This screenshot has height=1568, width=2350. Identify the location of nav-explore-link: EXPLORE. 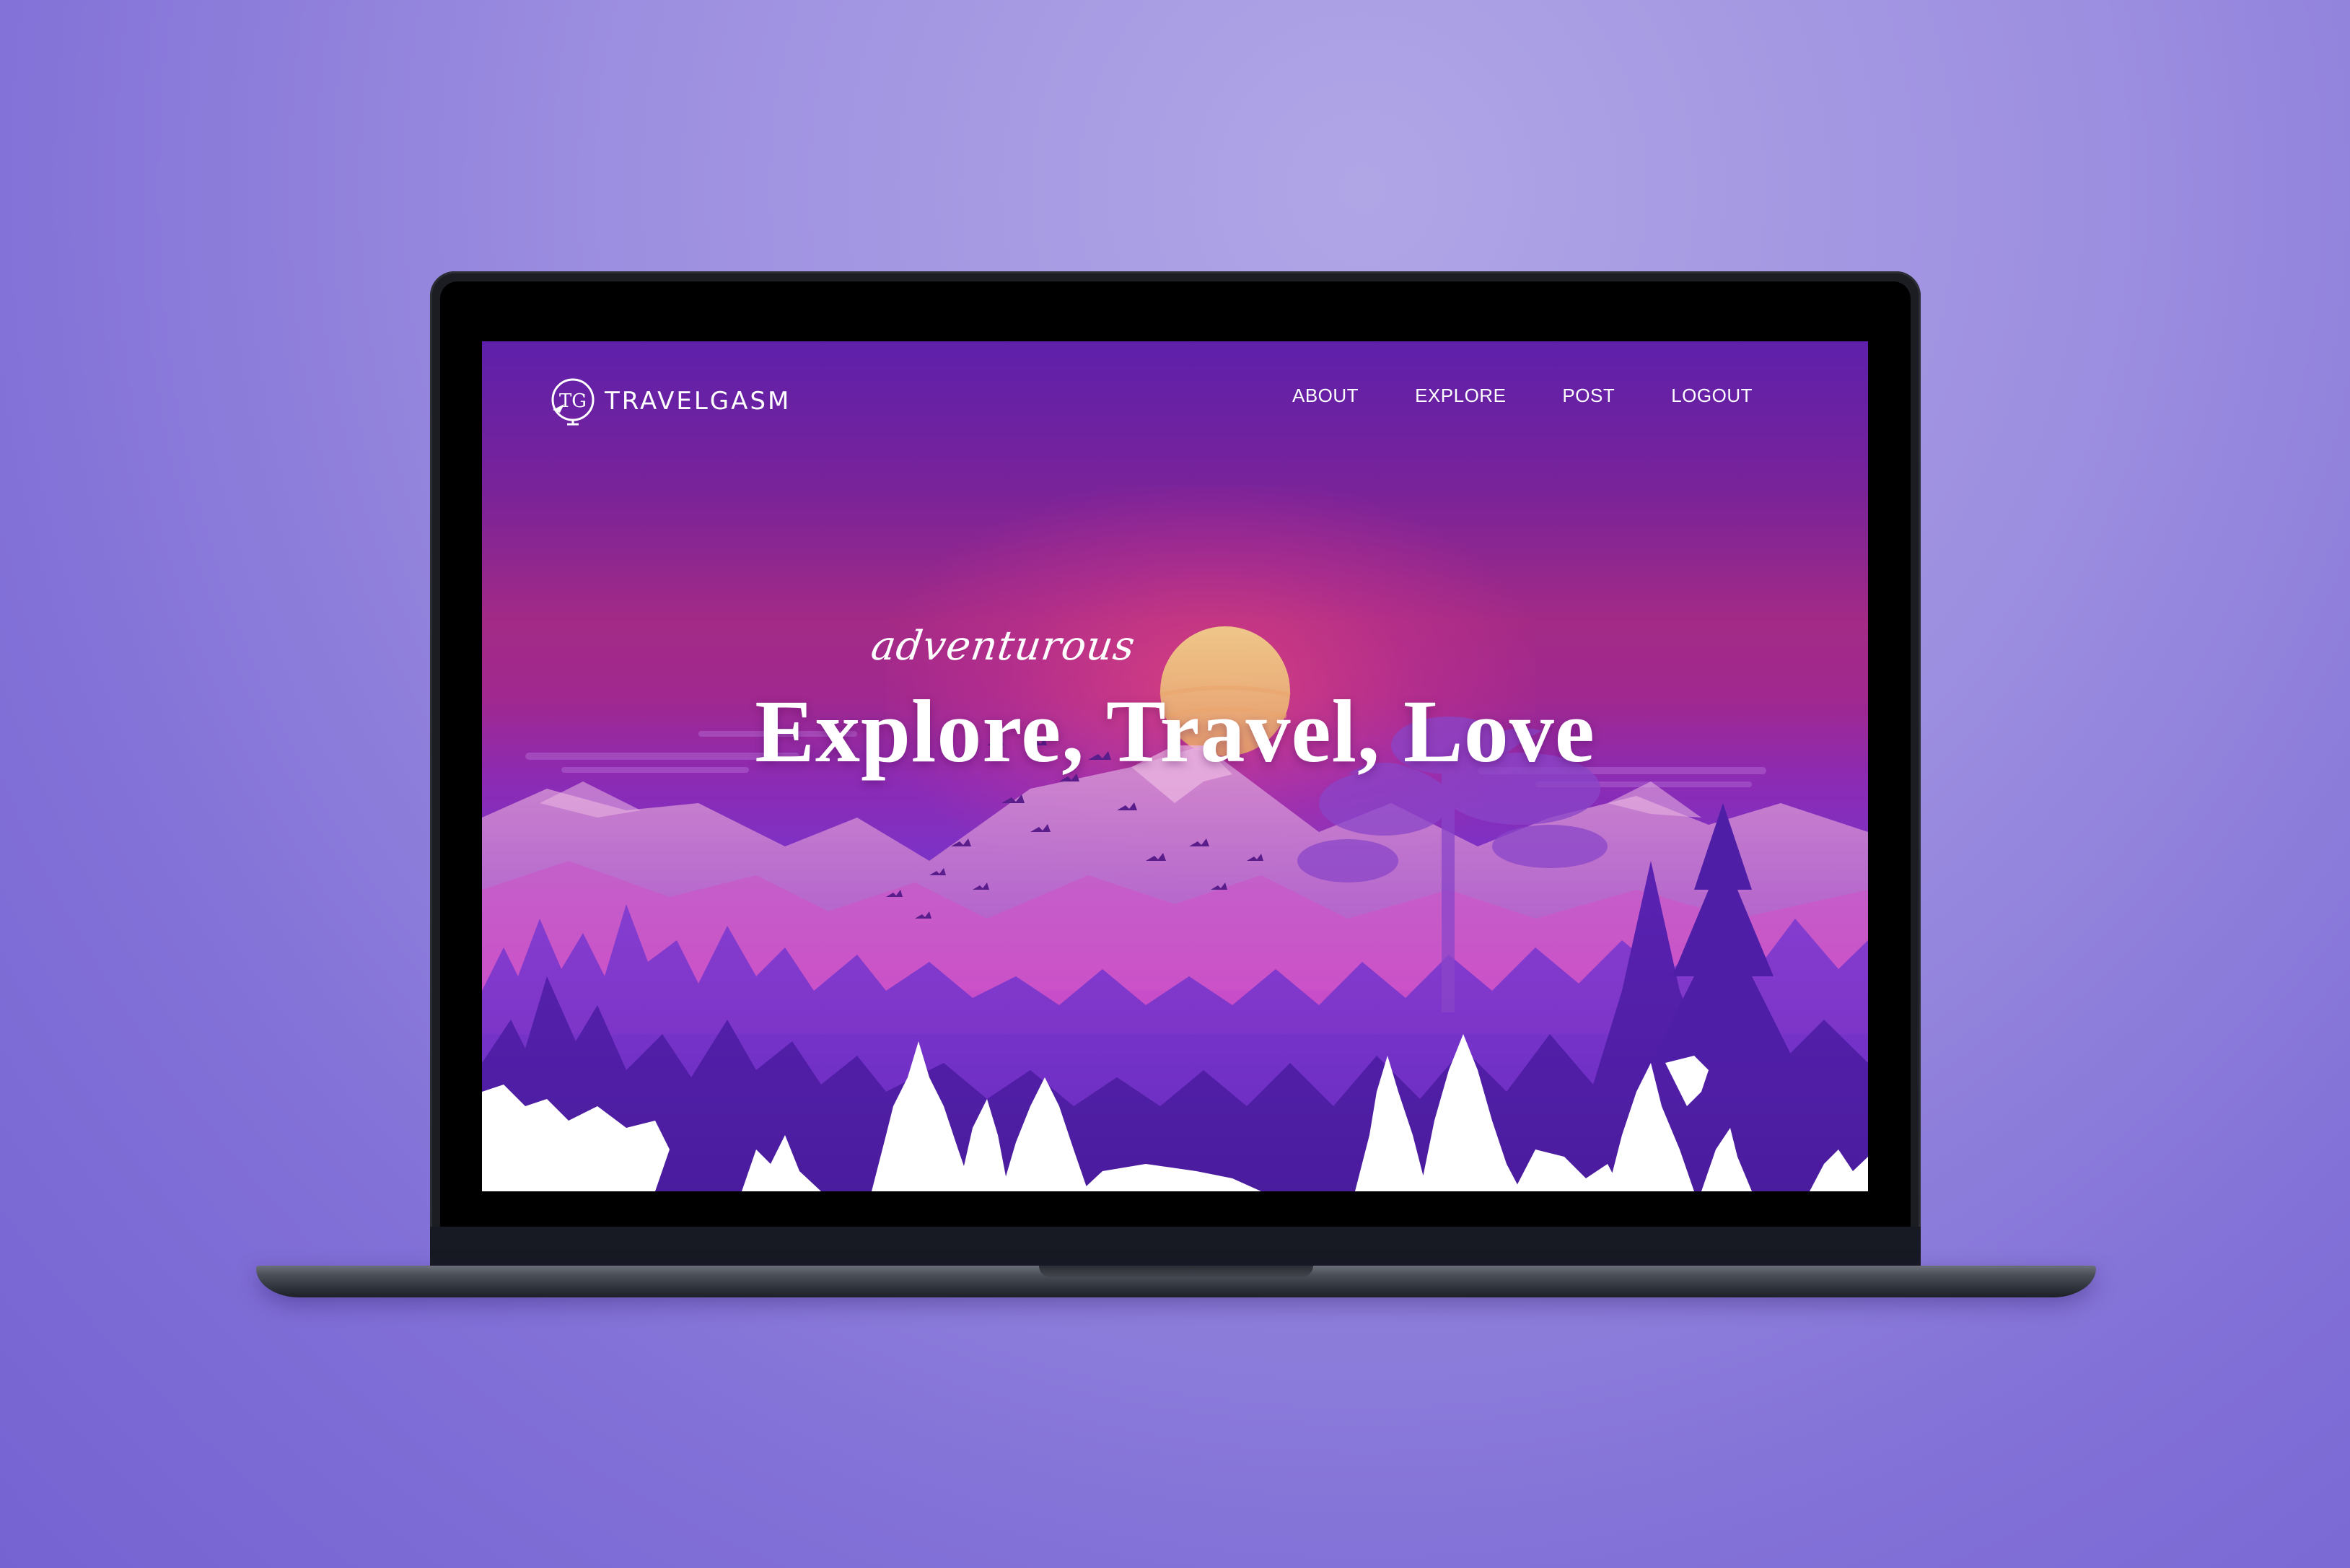
(1460, 396).